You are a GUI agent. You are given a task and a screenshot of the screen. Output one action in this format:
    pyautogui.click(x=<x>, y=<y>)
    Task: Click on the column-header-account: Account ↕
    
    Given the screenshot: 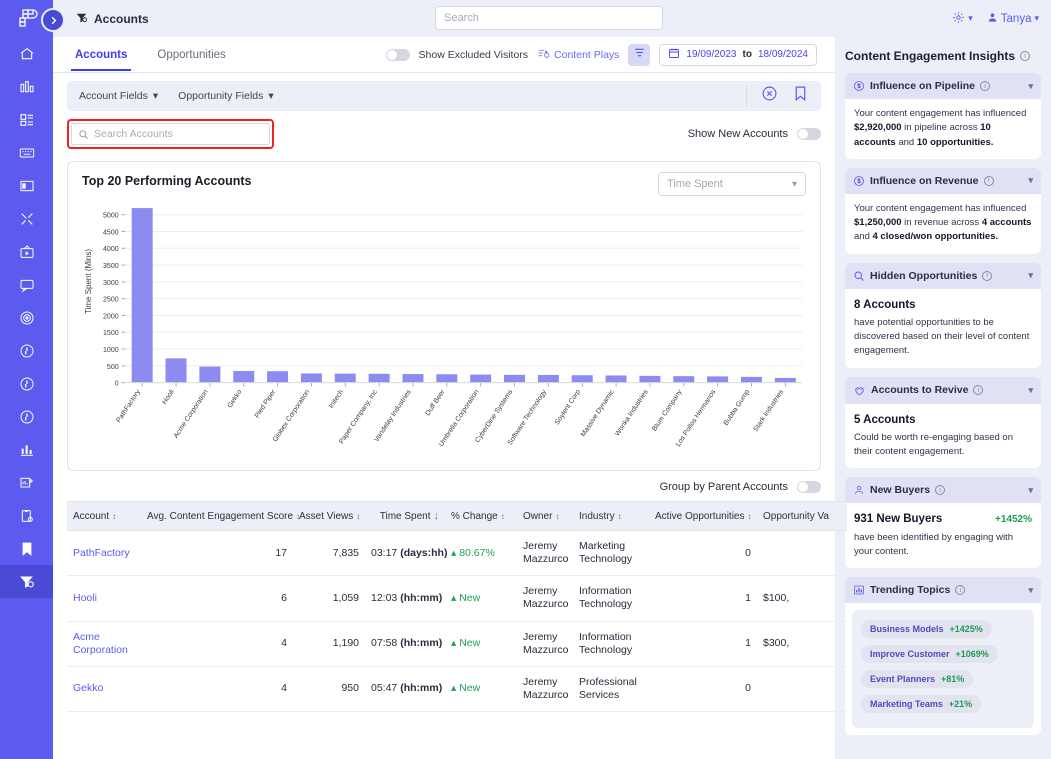 What is the action you would take?
    pyautogui.click(x=104, y=516)
    